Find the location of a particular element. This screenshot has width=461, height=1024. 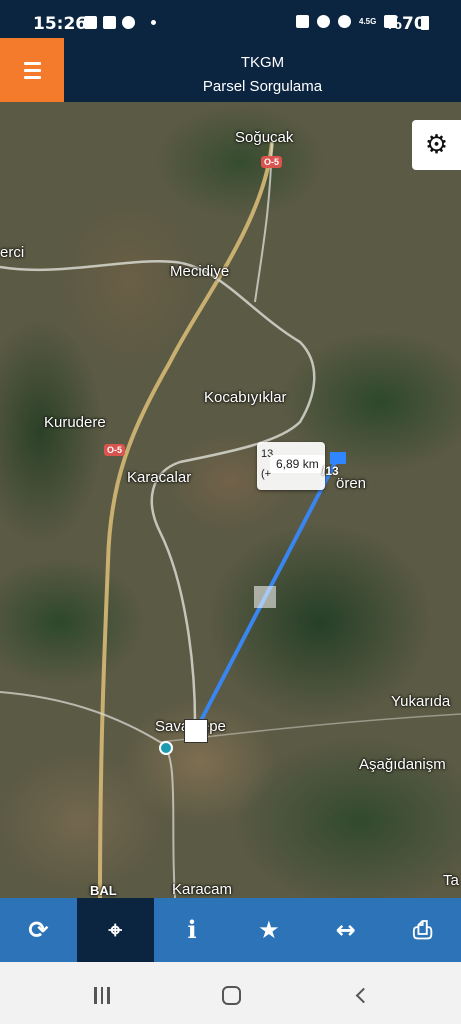

refresh-icon: ⟳ is located at coordinates (38, 930).